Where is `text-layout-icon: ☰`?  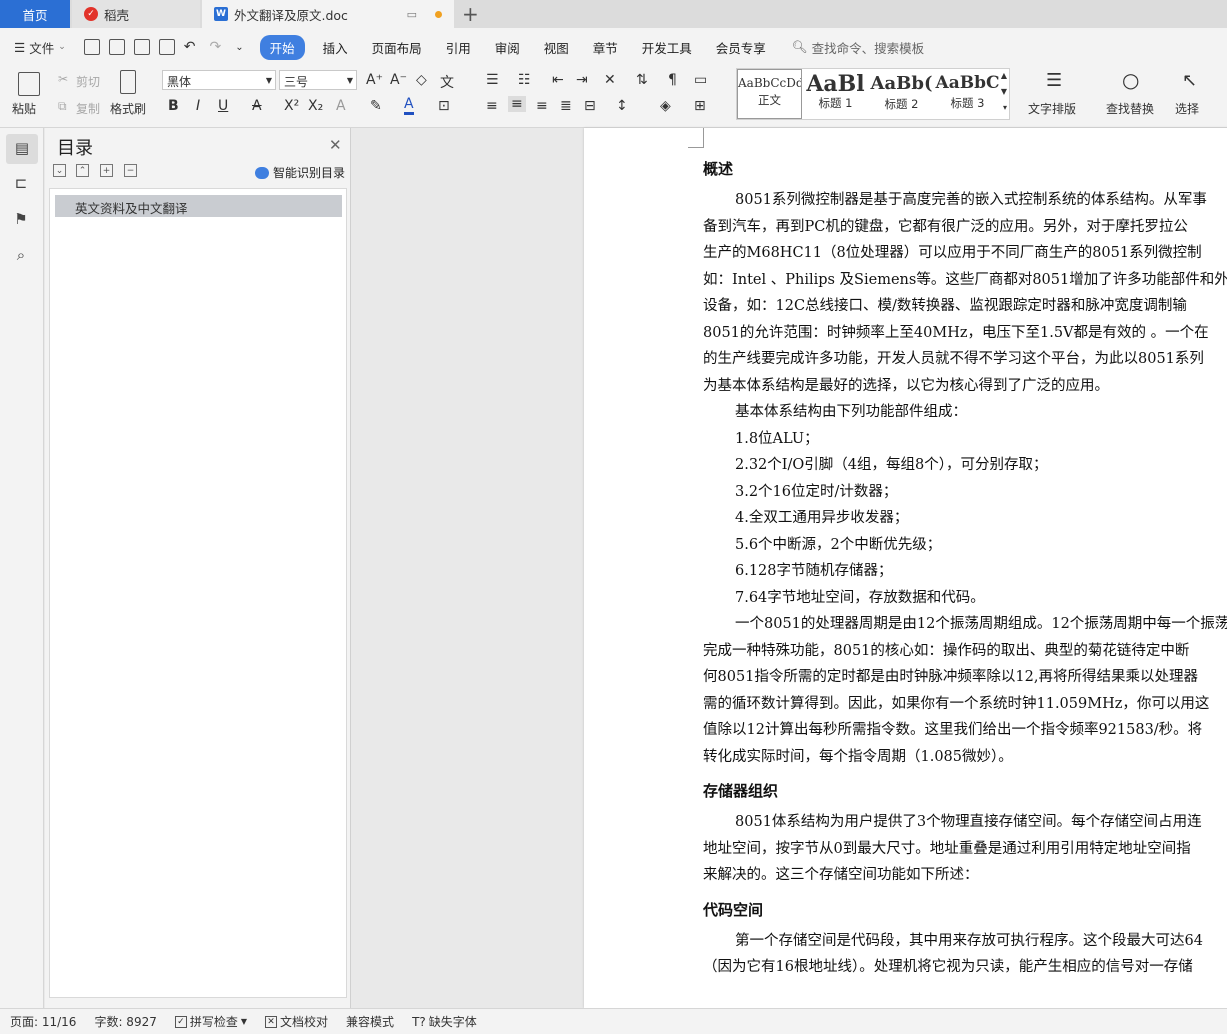 text-layout-icon: ☰ is located at coordinates (1054, 80).